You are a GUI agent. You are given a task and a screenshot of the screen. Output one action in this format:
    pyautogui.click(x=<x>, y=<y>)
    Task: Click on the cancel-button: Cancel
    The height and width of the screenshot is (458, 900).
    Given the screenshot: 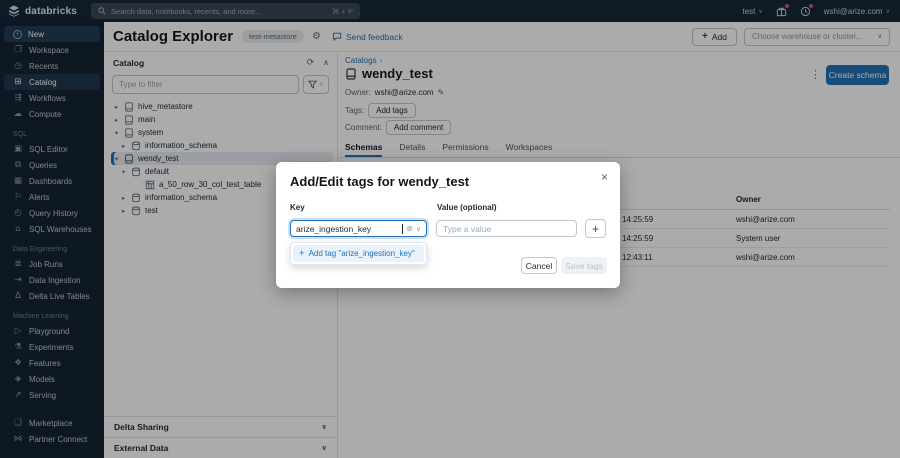 What is the action you would take?
    pyautogui.click(x=539, y=265)
    